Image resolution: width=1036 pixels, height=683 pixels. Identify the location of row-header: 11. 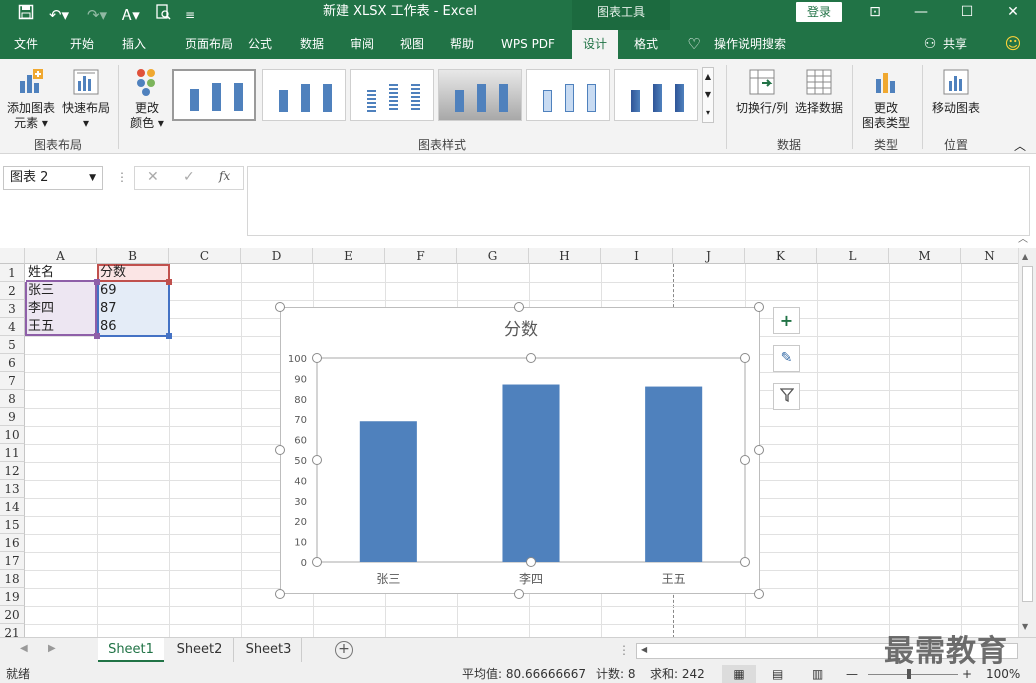
(12, 453).